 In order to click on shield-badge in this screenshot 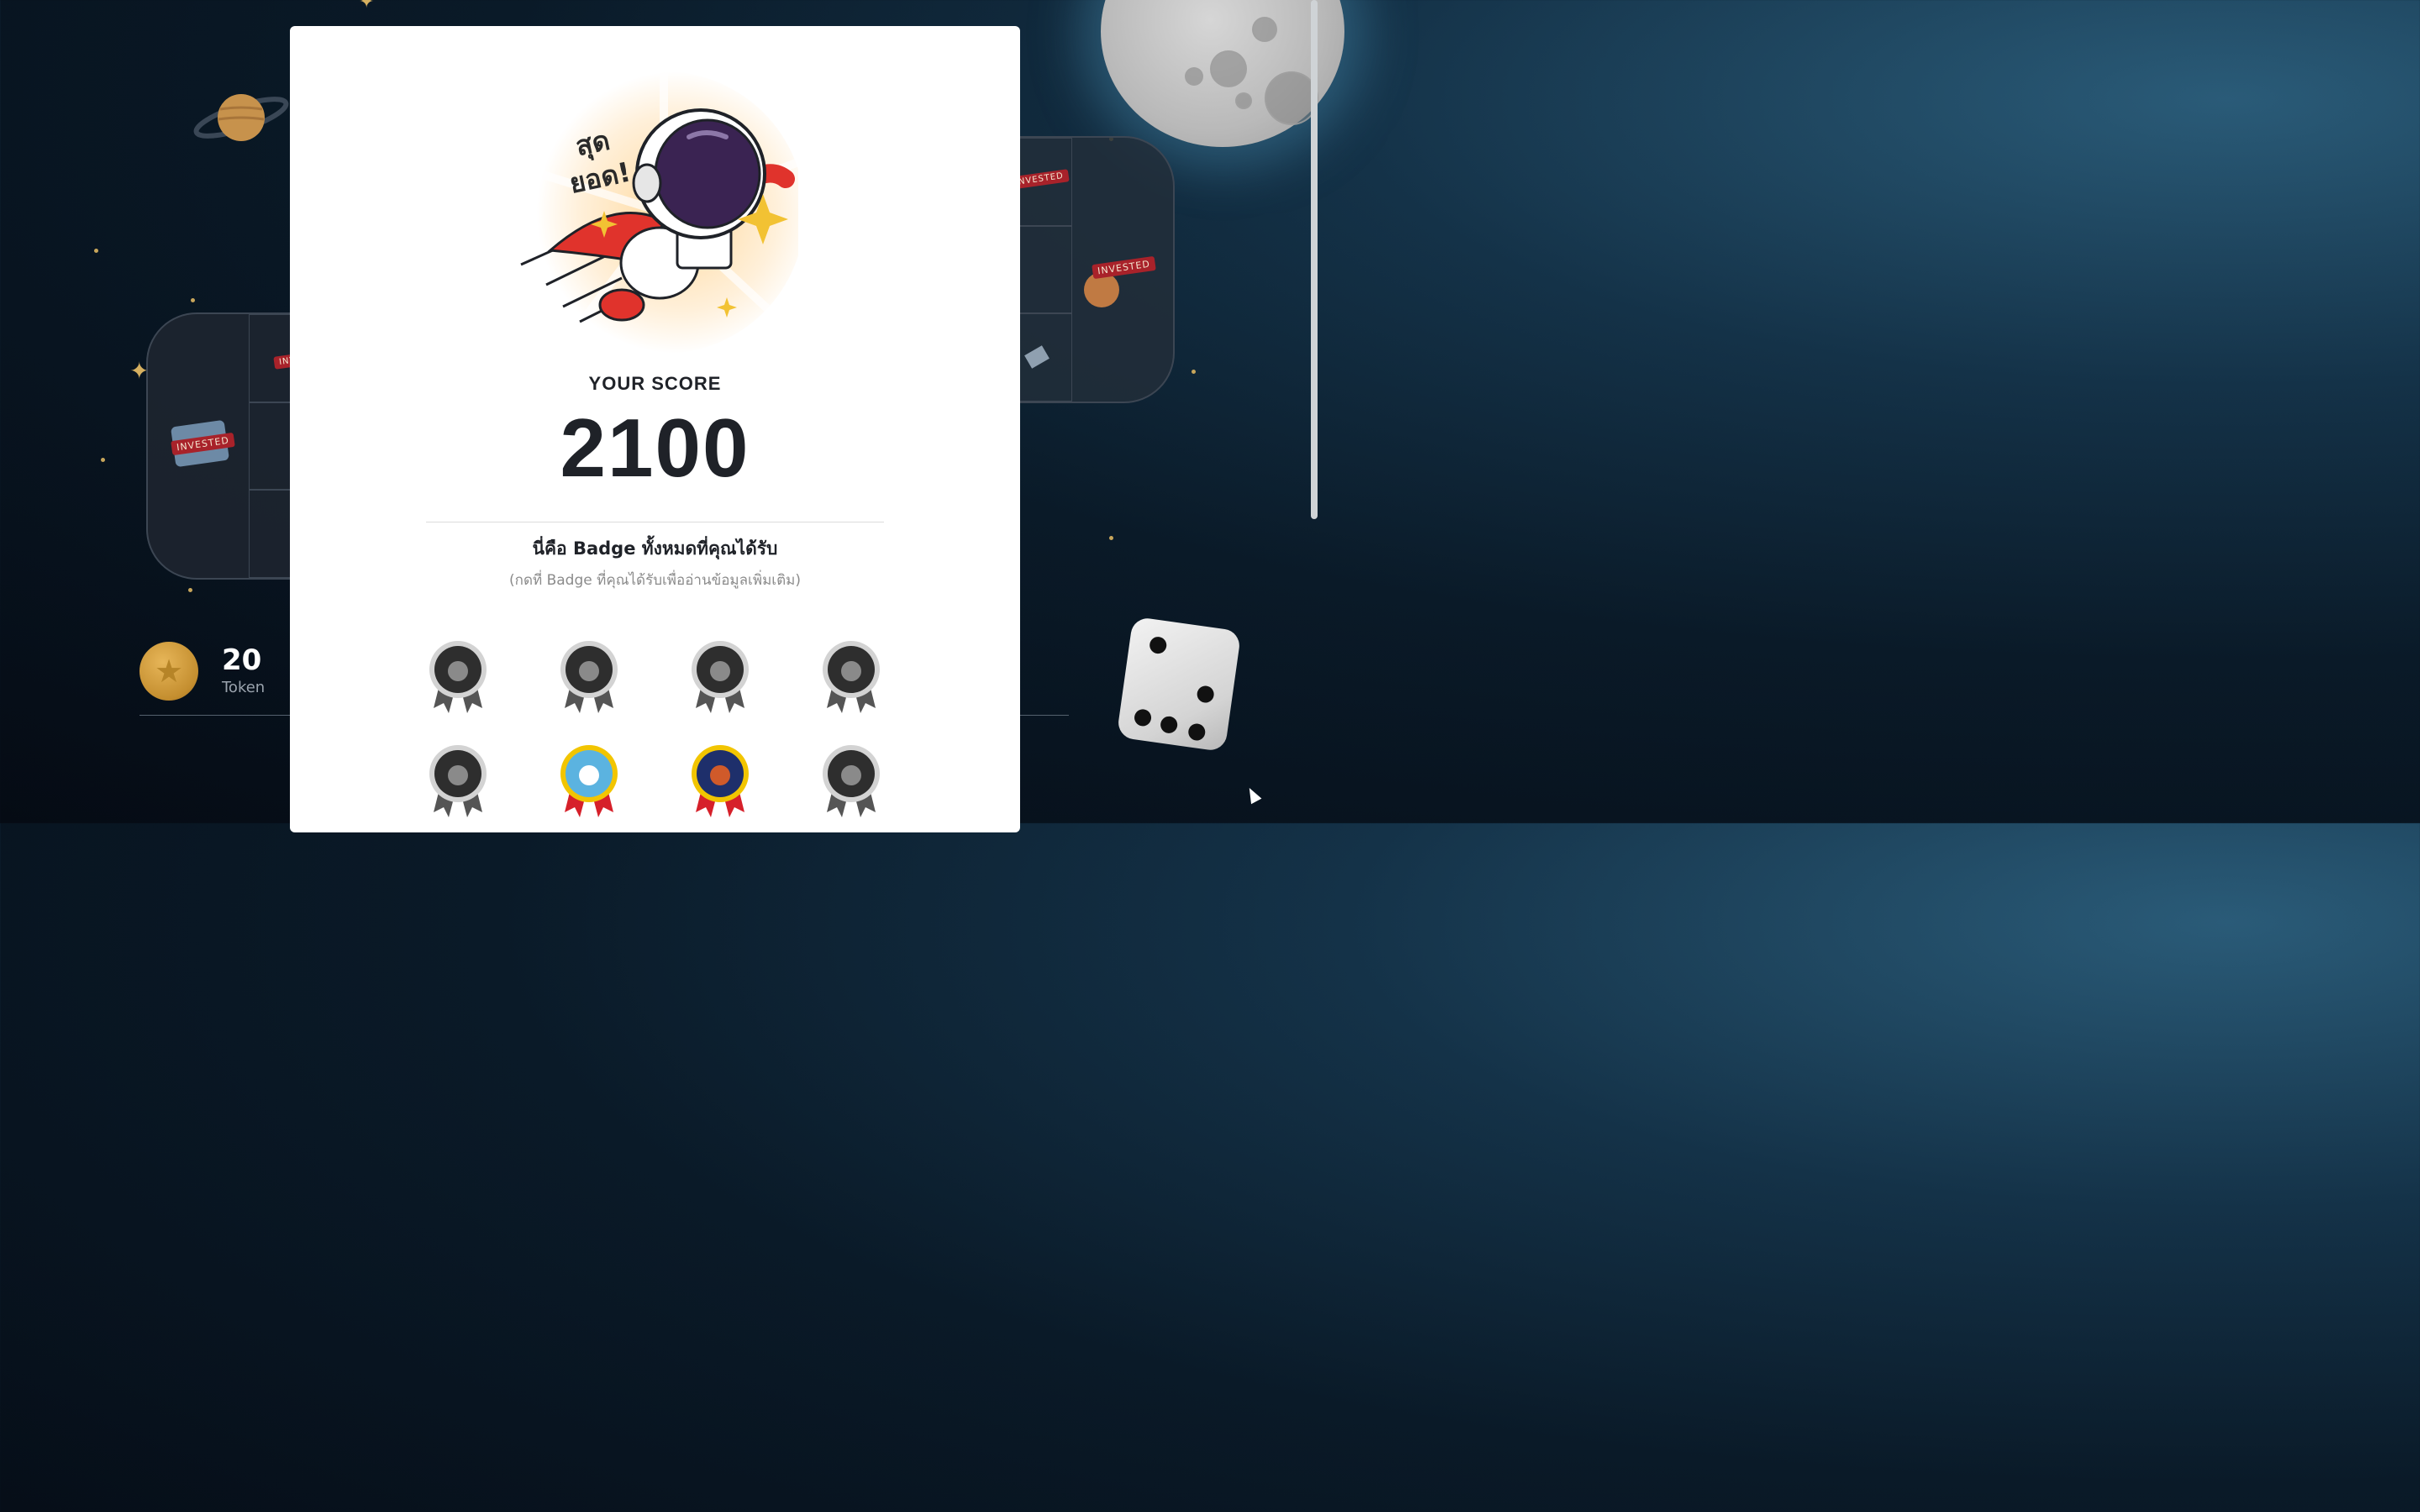, I will do `click(720, 677)`.